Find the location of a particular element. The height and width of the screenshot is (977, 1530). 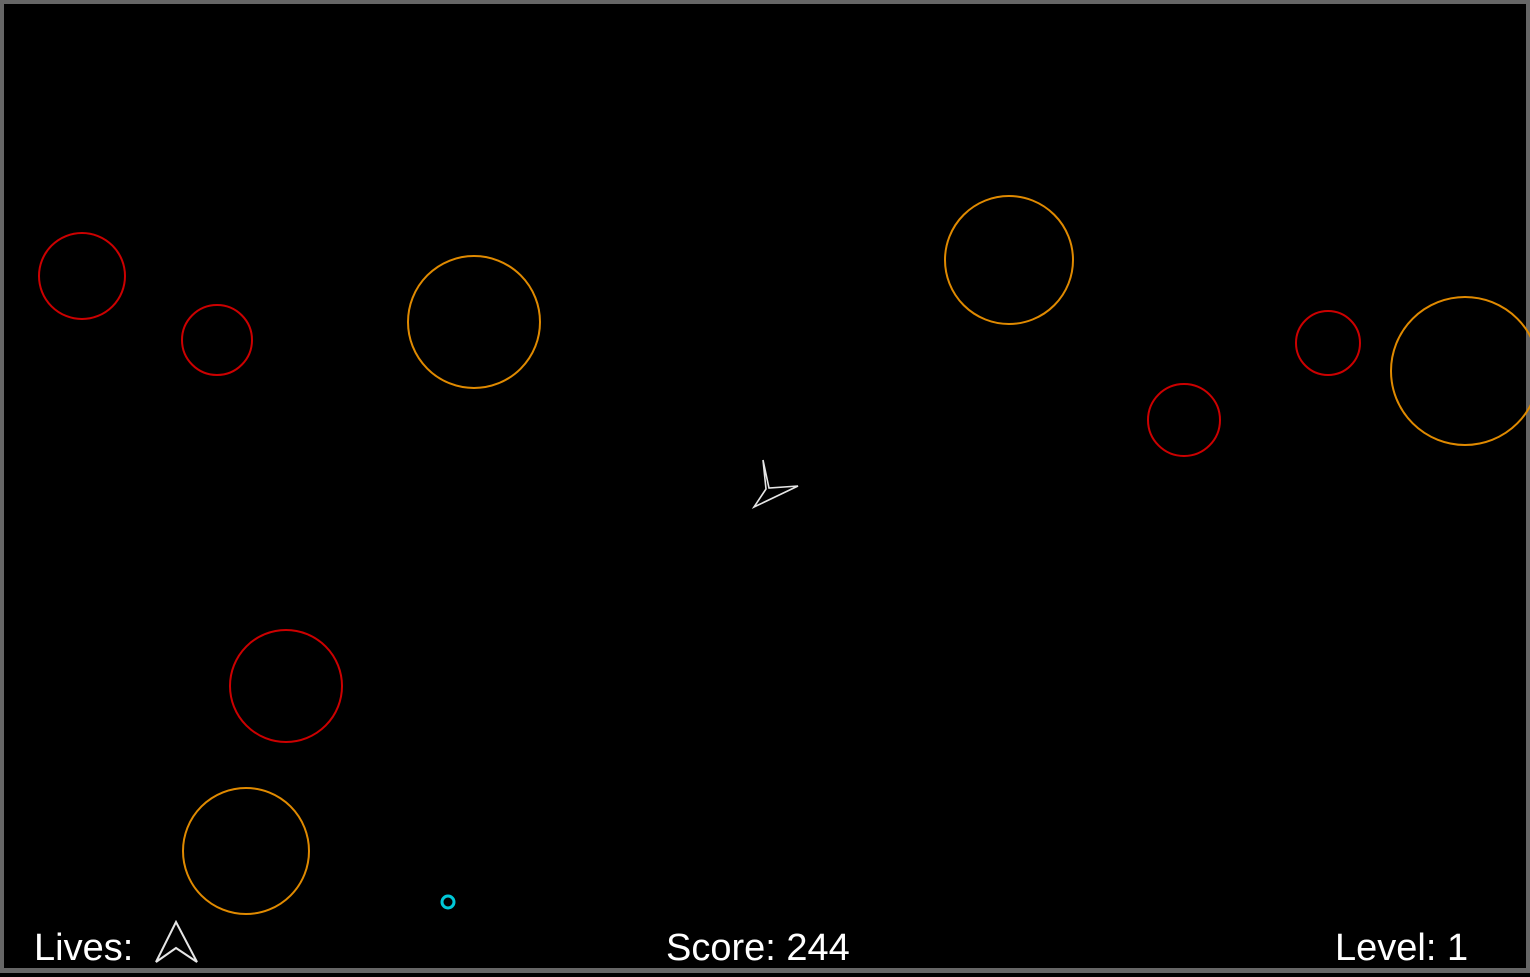

ship-icon is located at coordinates (775, 484).